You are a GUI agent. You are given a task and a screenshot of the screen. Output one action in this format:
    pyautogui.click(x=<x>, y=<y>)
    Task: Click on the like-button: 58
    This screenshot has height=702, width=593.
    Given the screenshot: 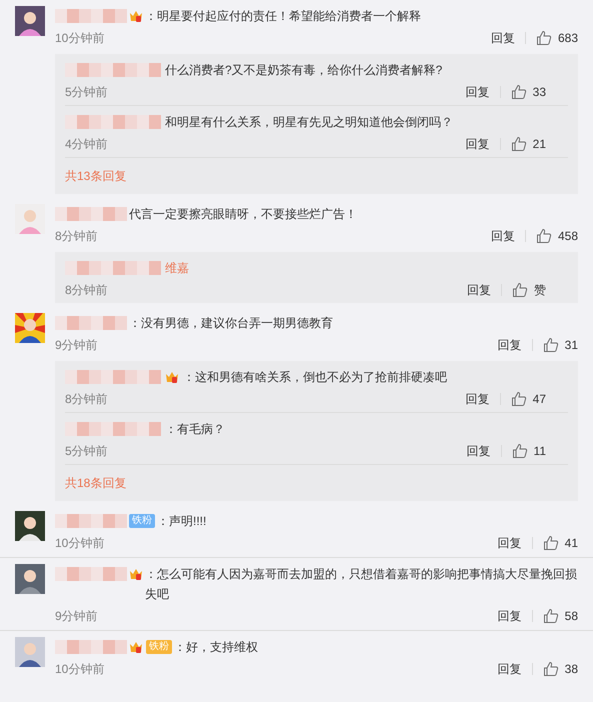 What is the action you would take?
    pyautogui.click(x=560, y=616)
    